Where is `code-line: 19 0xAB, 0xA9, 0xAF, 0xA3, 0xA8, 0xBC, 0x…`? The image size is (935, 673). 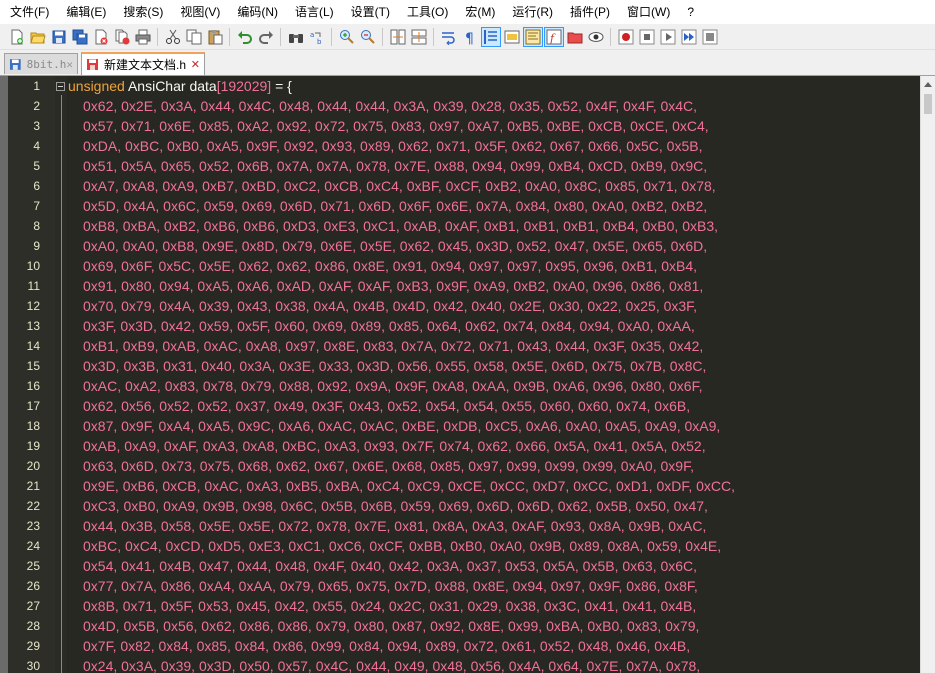 code-line: 19 0xAB, 0xA9, 0xAF, 0xA3, 0xA8, 0xBC, 0x… is located at coordinates (460, 446).